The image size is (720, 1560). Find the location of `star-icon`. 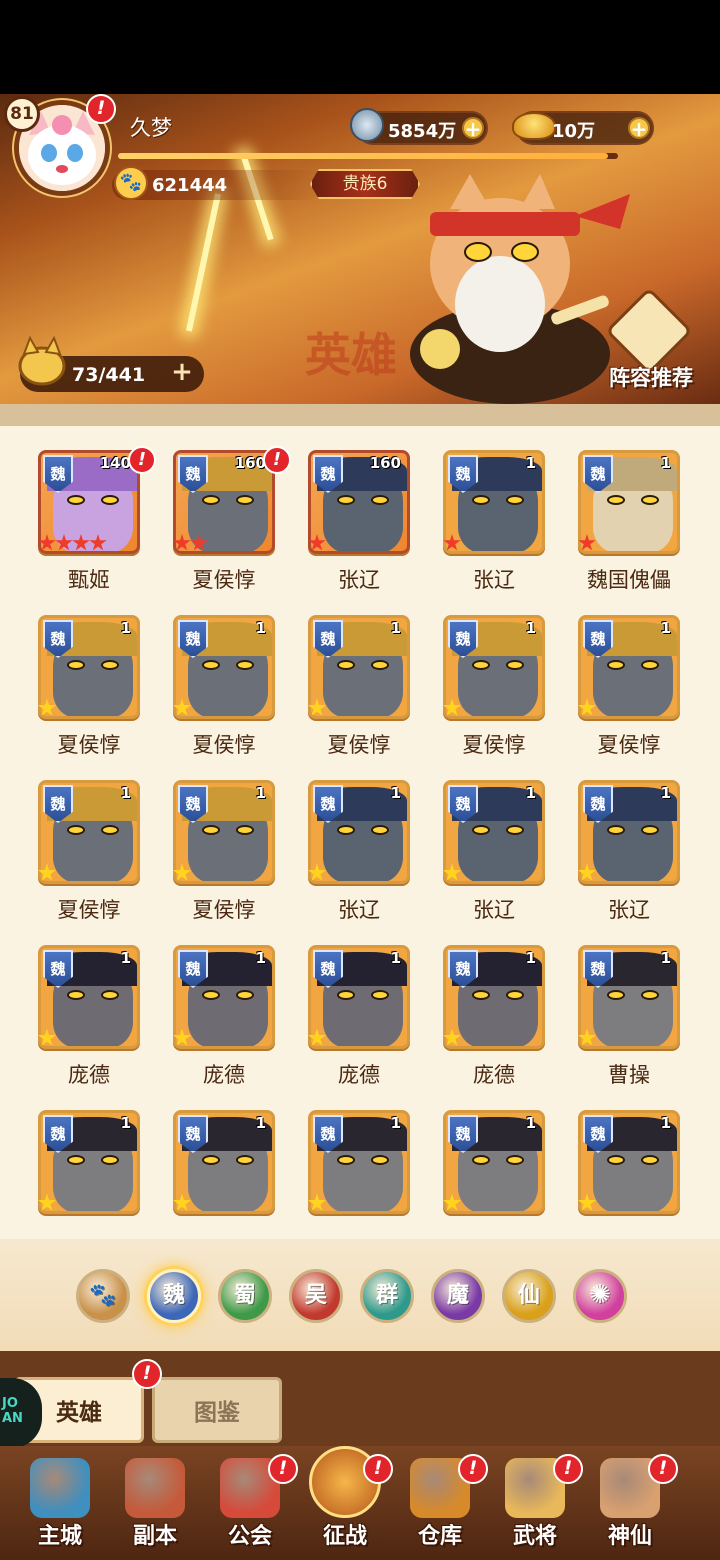

star-icon is located at coordinates (182, 542).